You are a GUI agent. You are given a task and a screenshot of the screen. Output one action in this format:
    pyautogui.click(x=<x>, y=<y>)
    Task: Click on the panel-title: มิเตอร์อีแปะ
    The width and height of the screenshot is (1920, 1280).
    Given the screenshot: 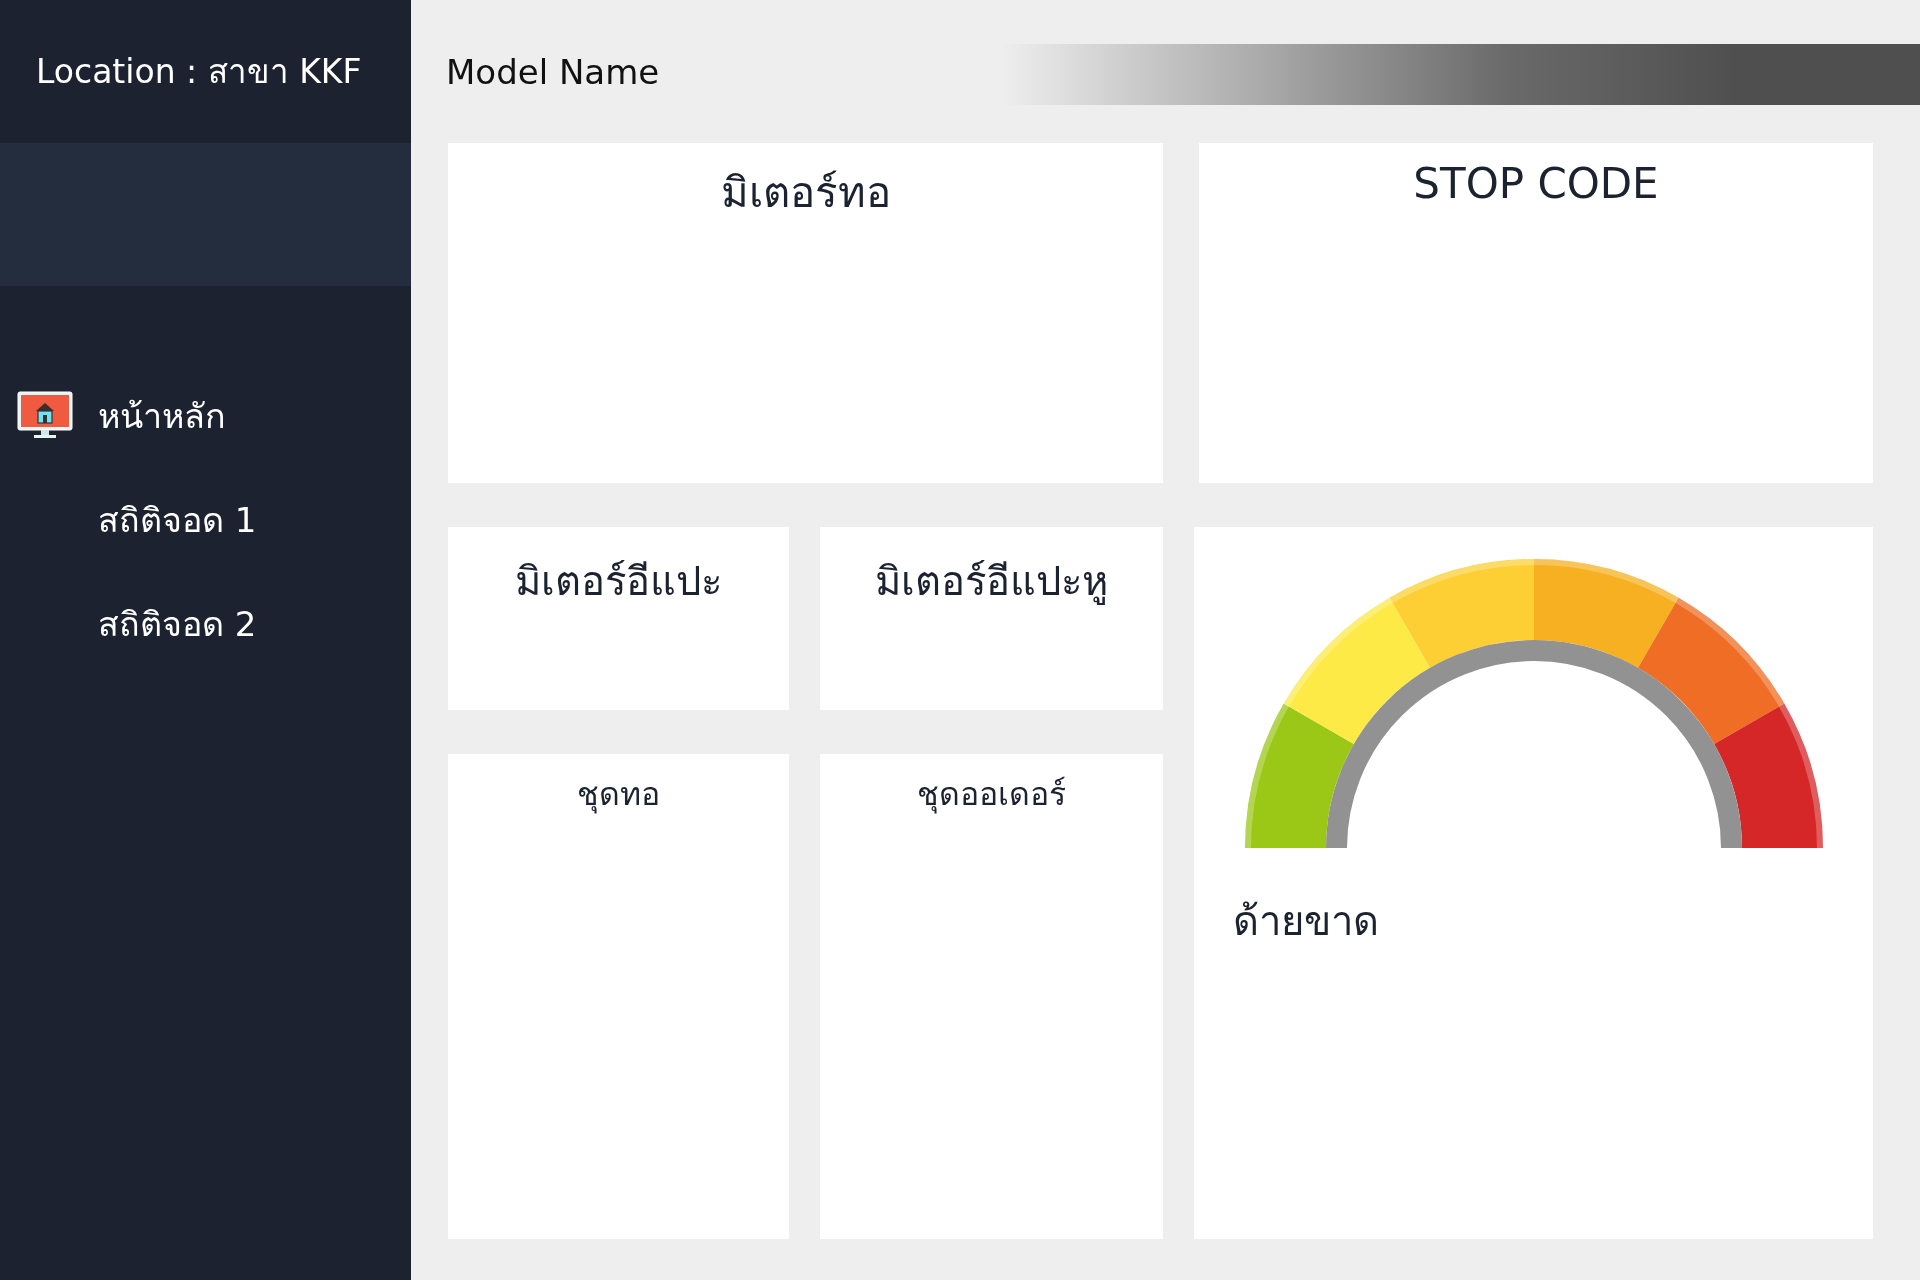 What is the action you would take?
    pyautogui.click(x=618, y=581)
    